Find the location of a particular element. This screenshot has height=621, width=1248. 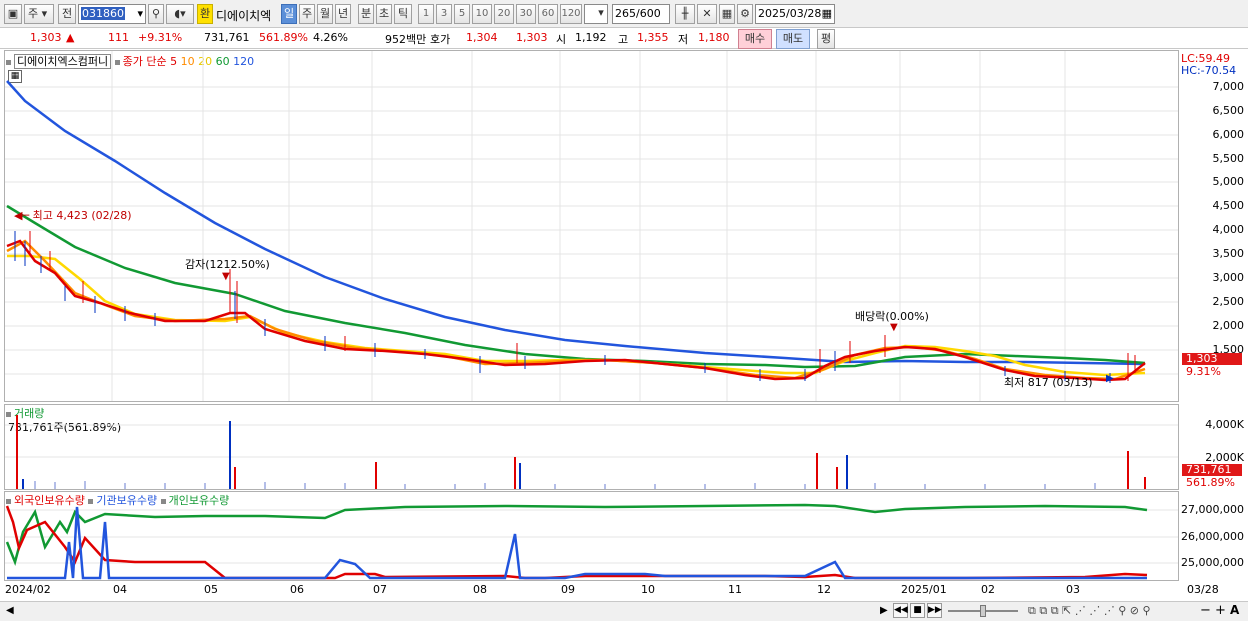

date-value: 2025/03/28 is located at coordinates (790, 13).